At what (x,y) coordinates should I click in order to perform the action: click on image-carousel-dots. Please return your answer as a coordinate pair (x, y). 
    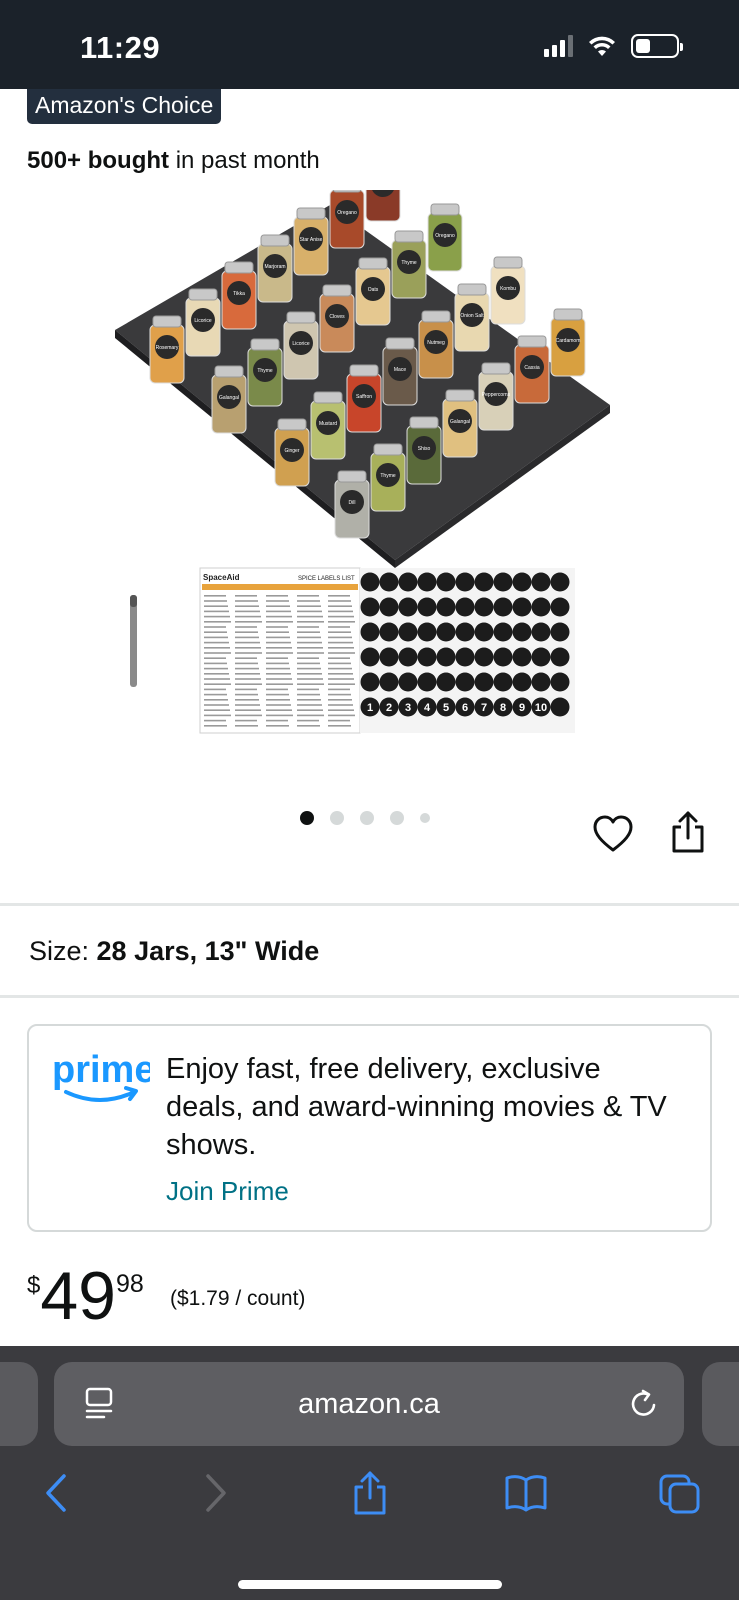
    Looking at the image, I should click on (365, 818).